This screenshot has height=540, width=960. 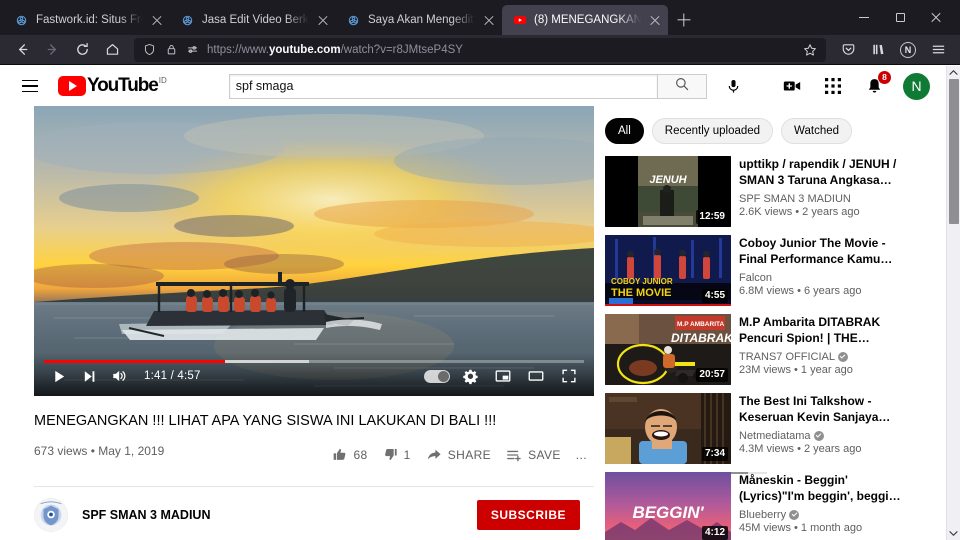 What do you see at coordinates (51, 514) in the screenshot?
I see `channel-avatar` at bounding box center [51, 514].